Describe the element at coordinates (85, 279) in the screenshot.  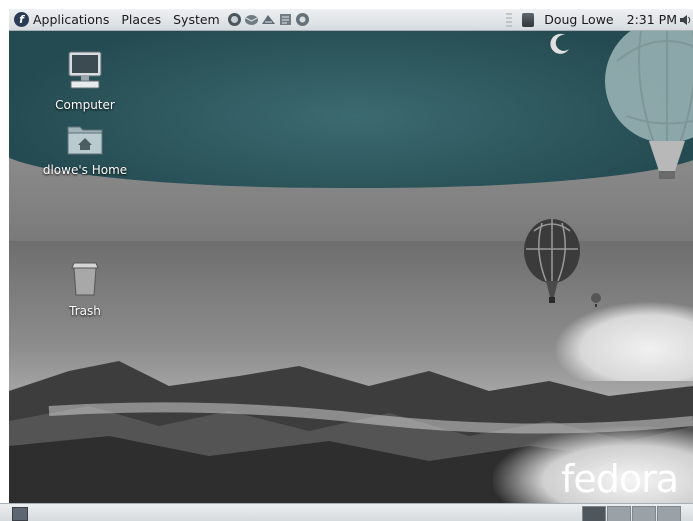
I see `trash-icon` at that location.